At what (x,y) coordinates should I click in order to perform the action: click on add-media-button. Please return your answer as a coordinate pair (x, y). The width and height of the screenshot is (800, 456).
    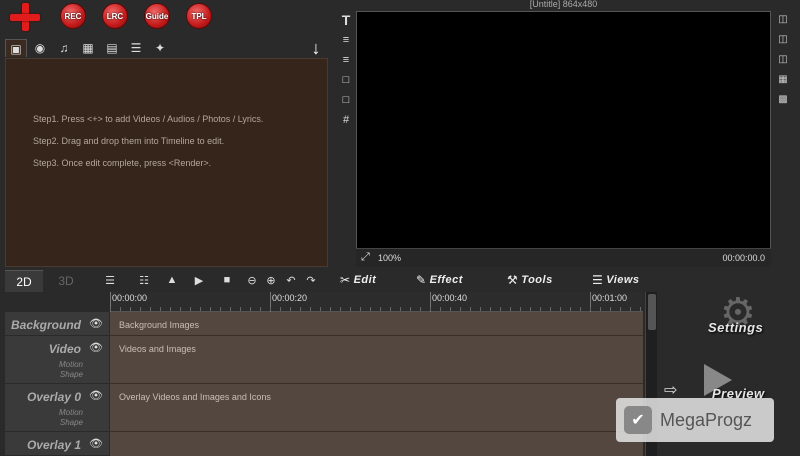
    Looking at the image, I should click on (25, 17).